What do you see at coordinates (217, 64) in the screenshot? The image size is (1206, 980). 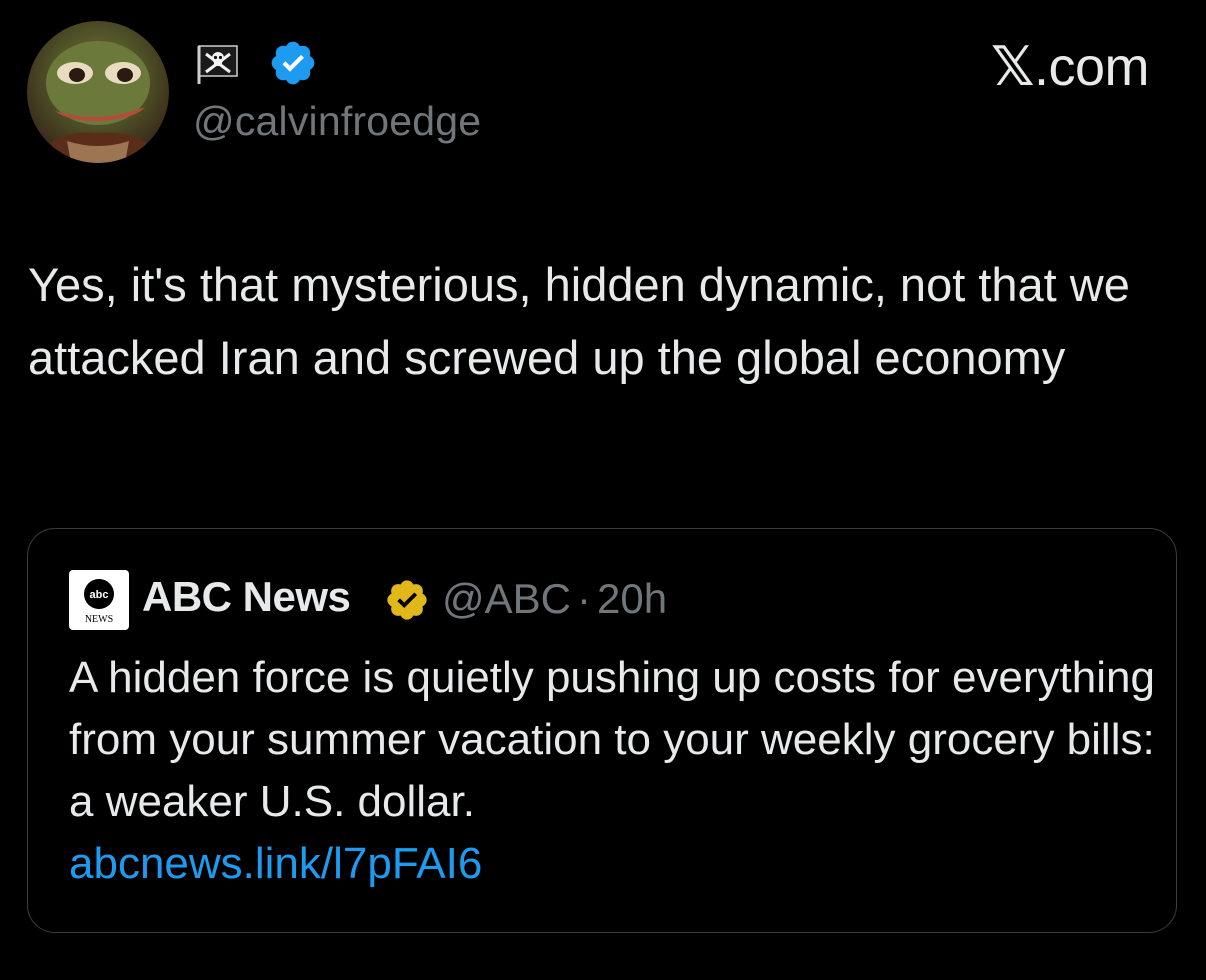 I see `pirate-flag-icon` at bounding box center [217, 64].